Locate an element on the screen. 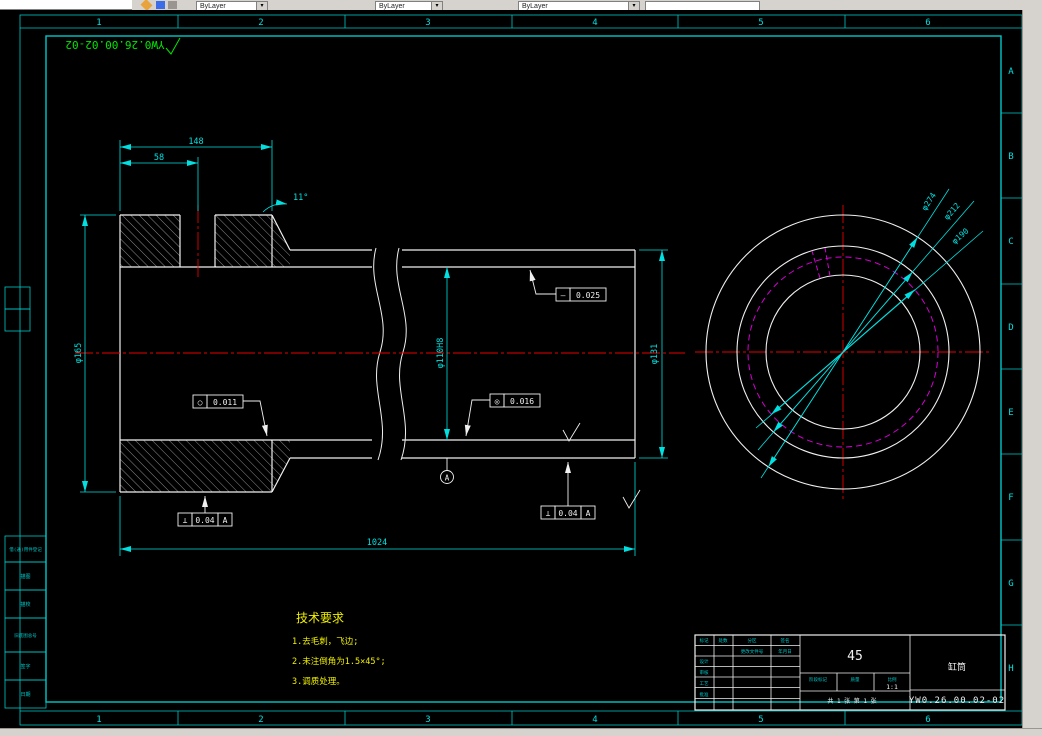 The height and width of the screenshot is (736, 1042). menu-area is located at coordinates (66, 5).